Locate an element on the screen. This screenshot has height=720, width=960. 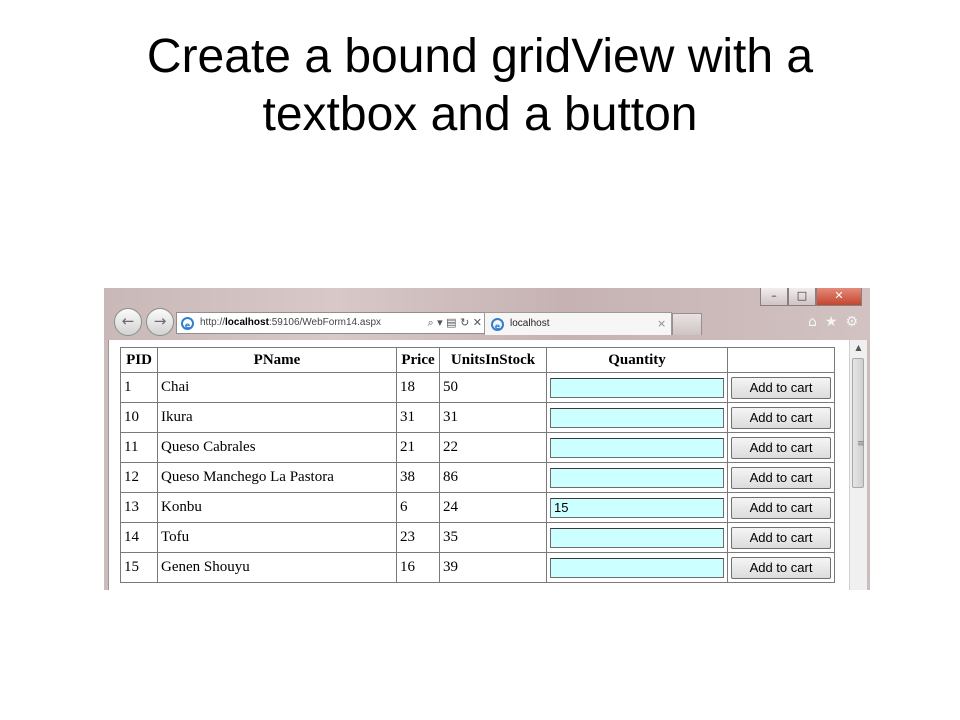
table-row: 14 Tofu 23 35 Add to cart is located at coordinates (477, 537).